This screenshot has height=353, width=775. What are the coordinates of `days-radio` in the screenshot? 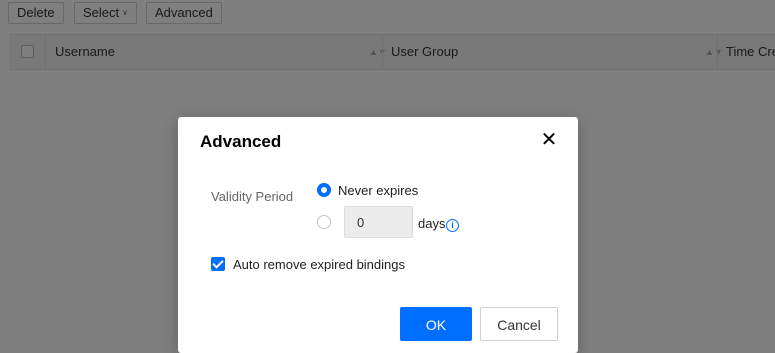 It's located at (324, 222).